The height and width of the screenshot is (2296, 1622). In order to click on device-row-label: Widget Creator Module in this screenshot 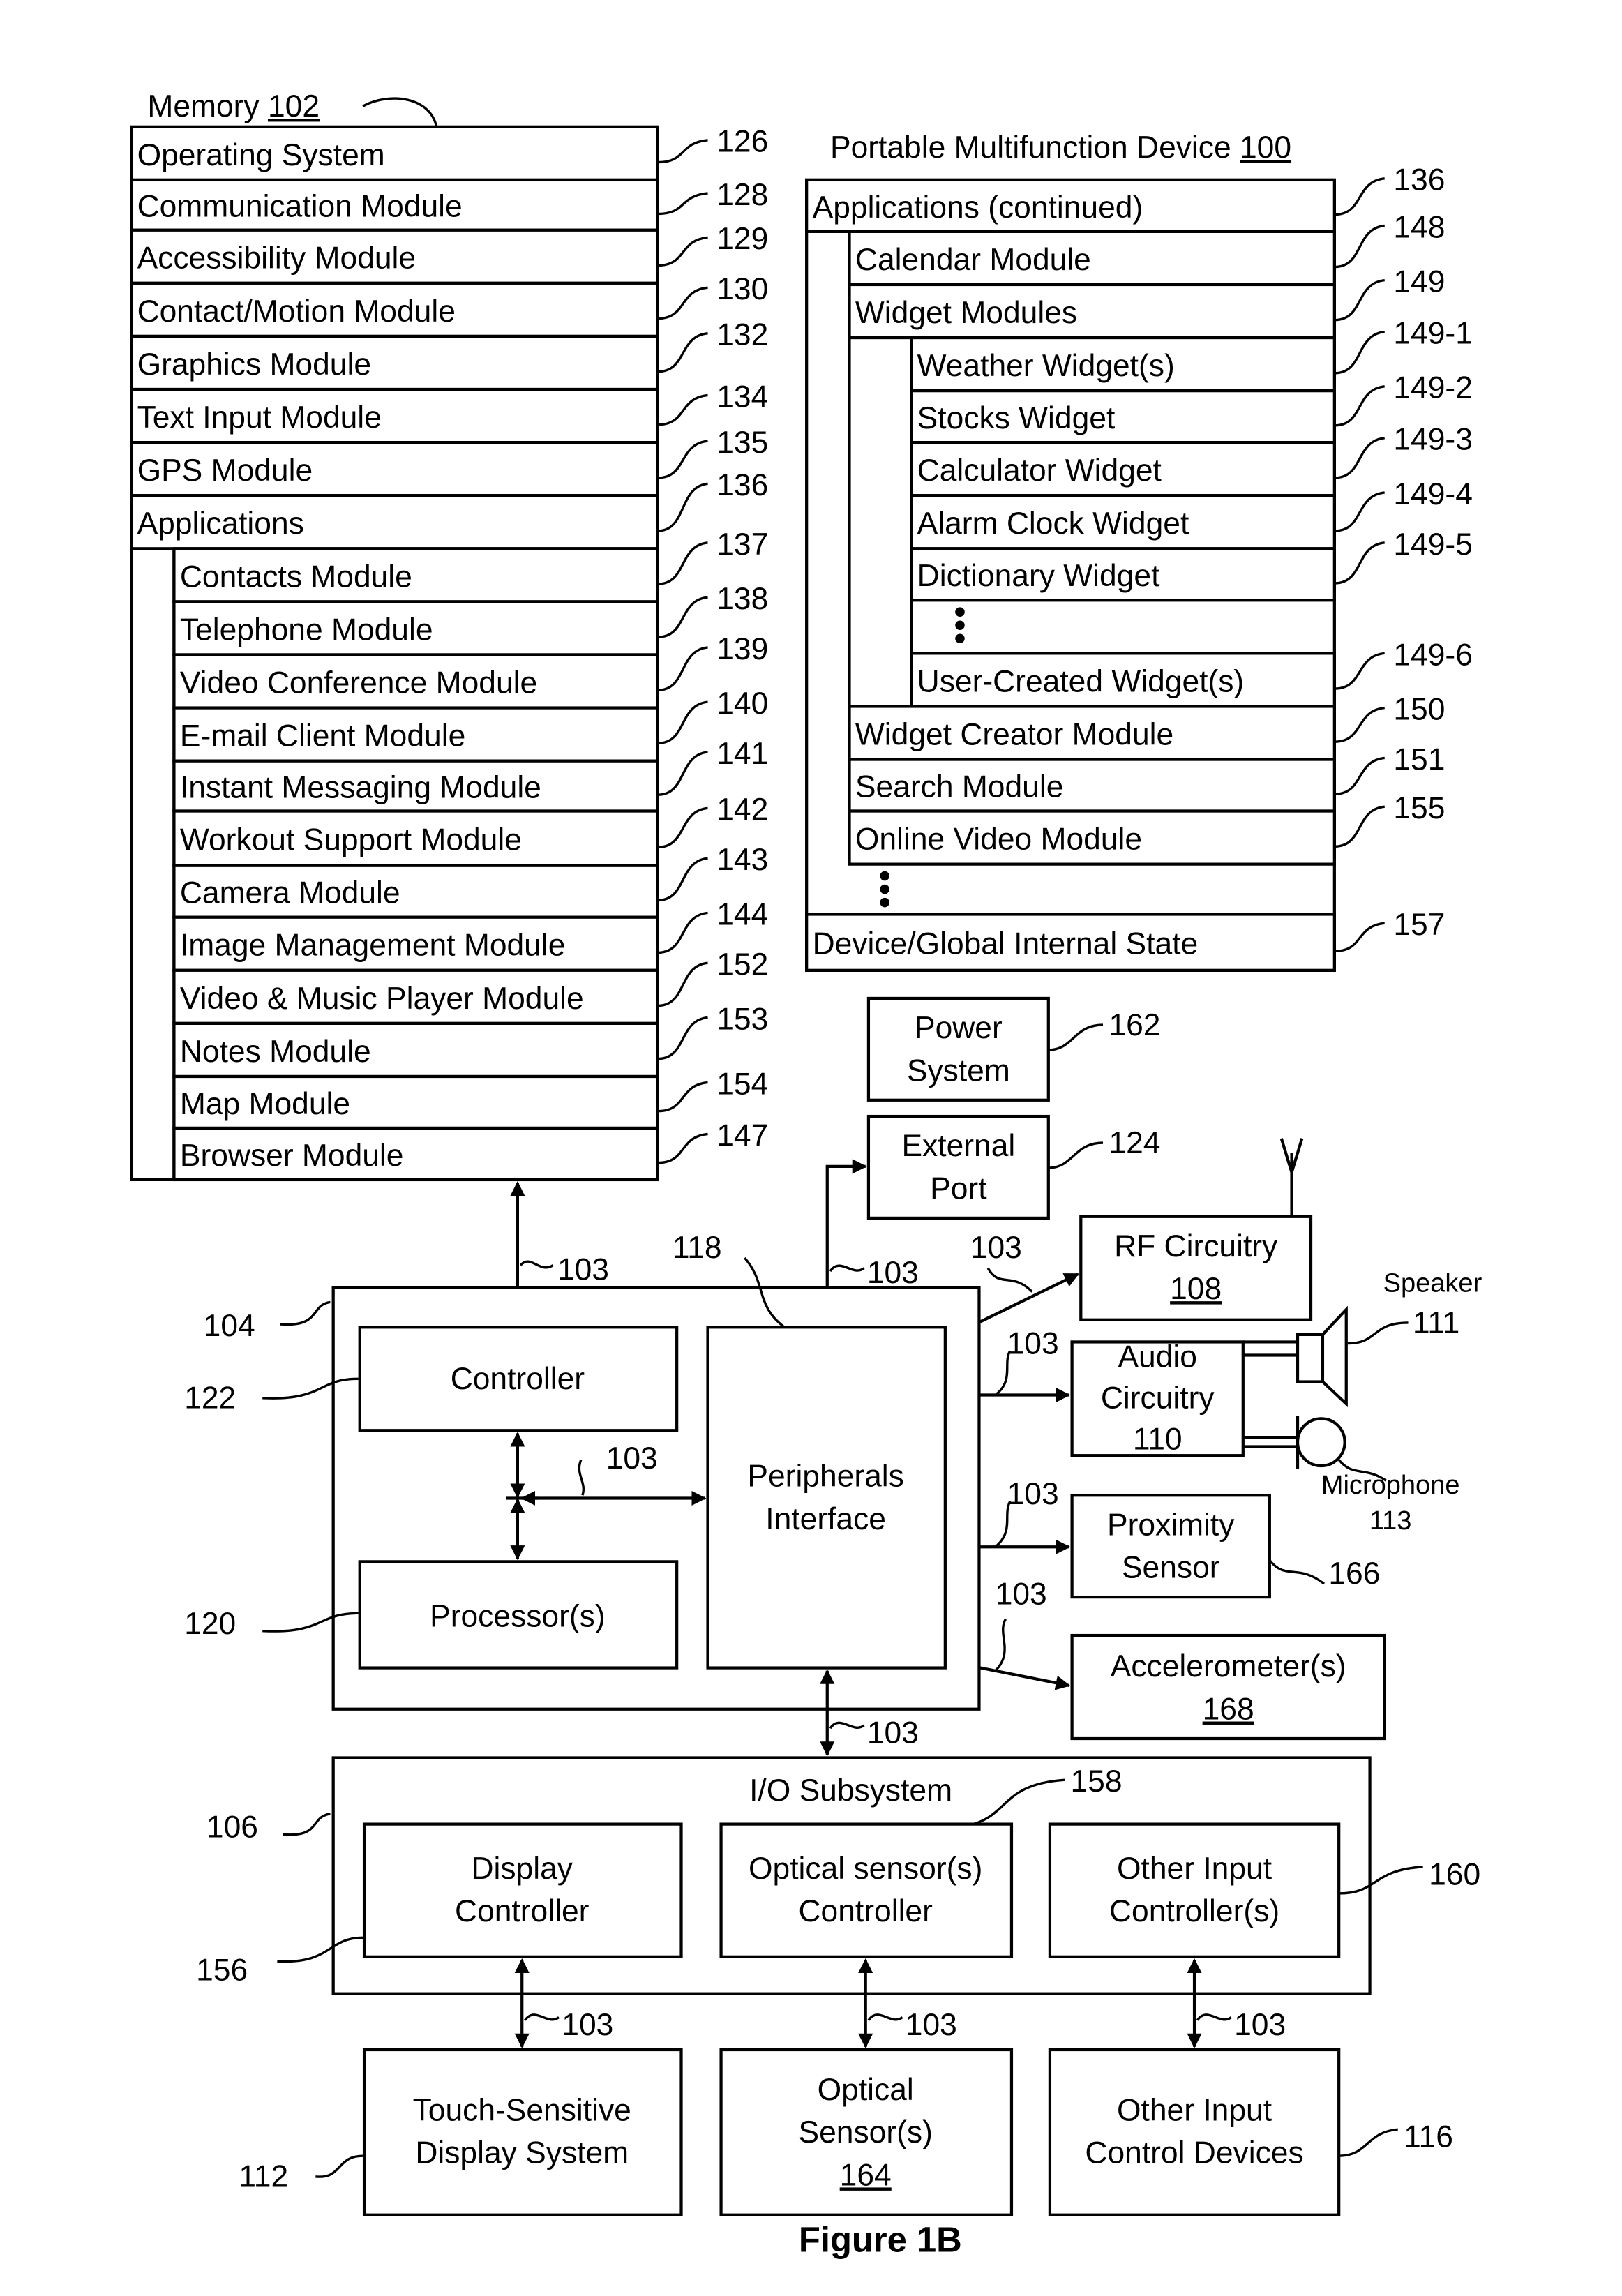, I will do `click(1014, 734)`.